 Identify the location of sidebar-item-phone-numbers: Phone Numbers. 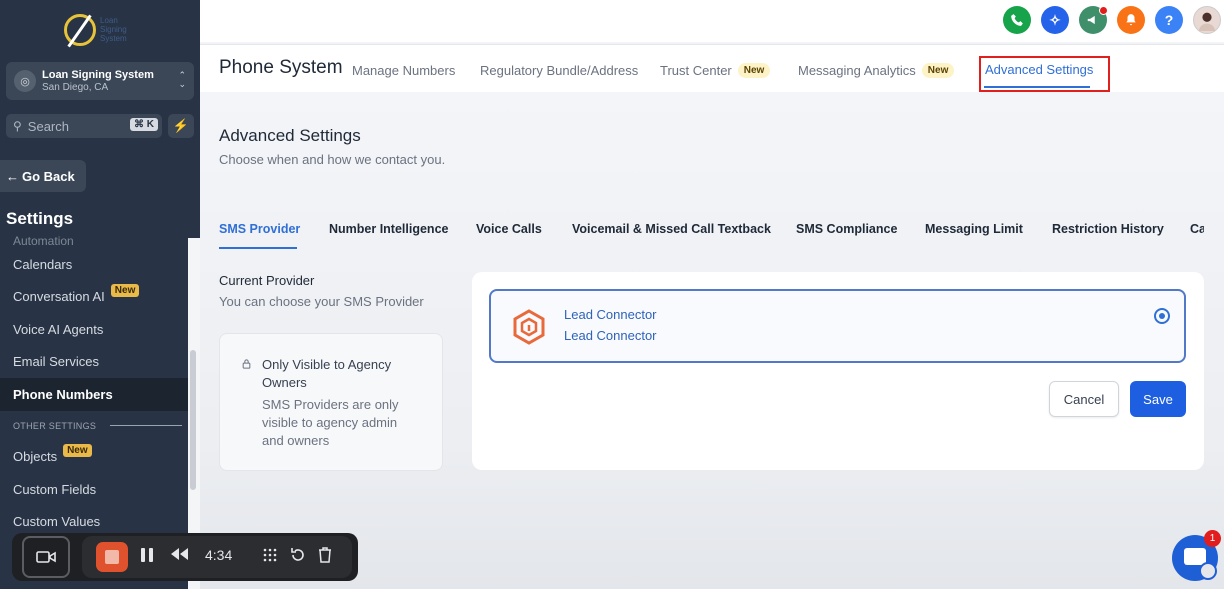
(94, 394).